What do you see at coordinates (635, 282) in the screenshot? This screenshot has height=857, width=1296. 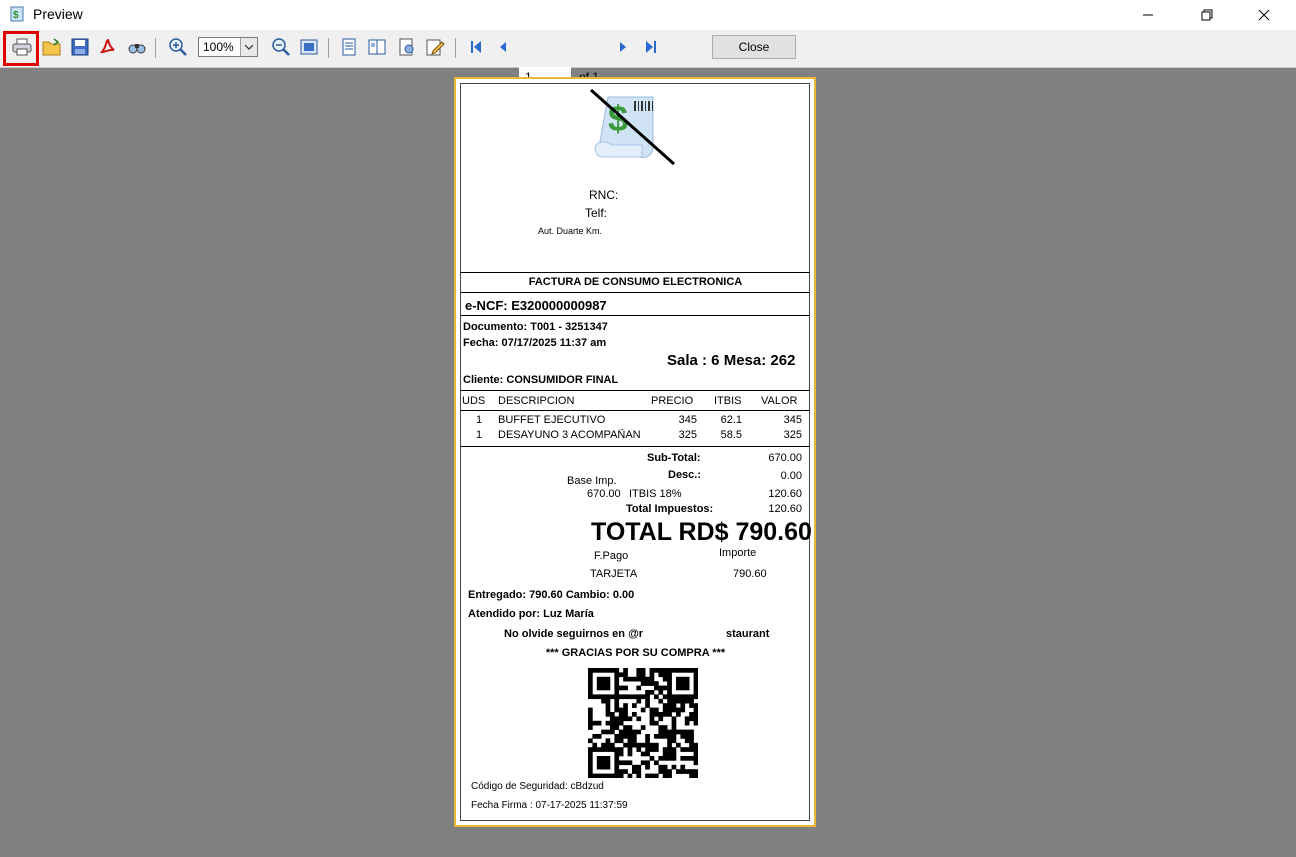 I see `document-type: FACTURA DE CONSUMO ELECTRONICA` at bounding box center [635, 282].